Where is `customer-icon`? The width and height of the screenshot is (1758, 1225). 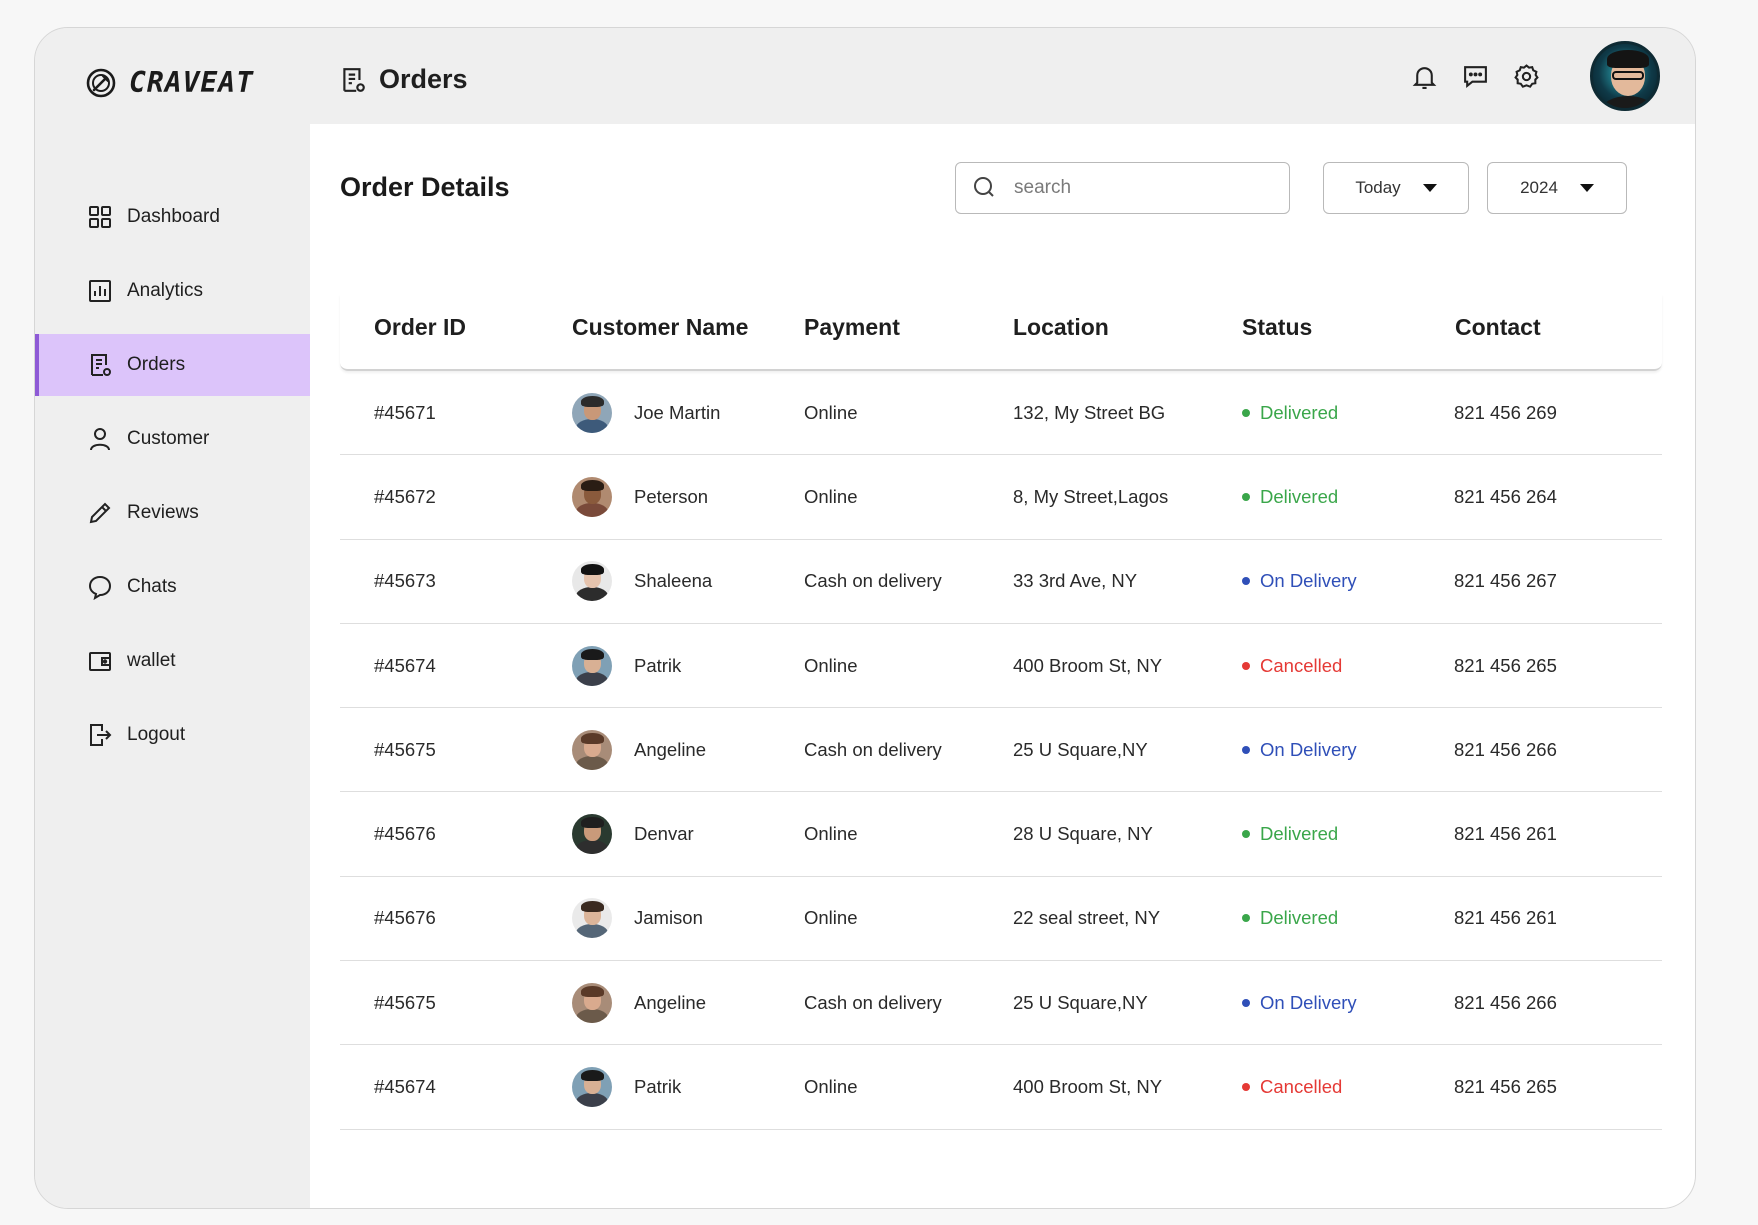 customer-icon is located at coordinates (100, 439).